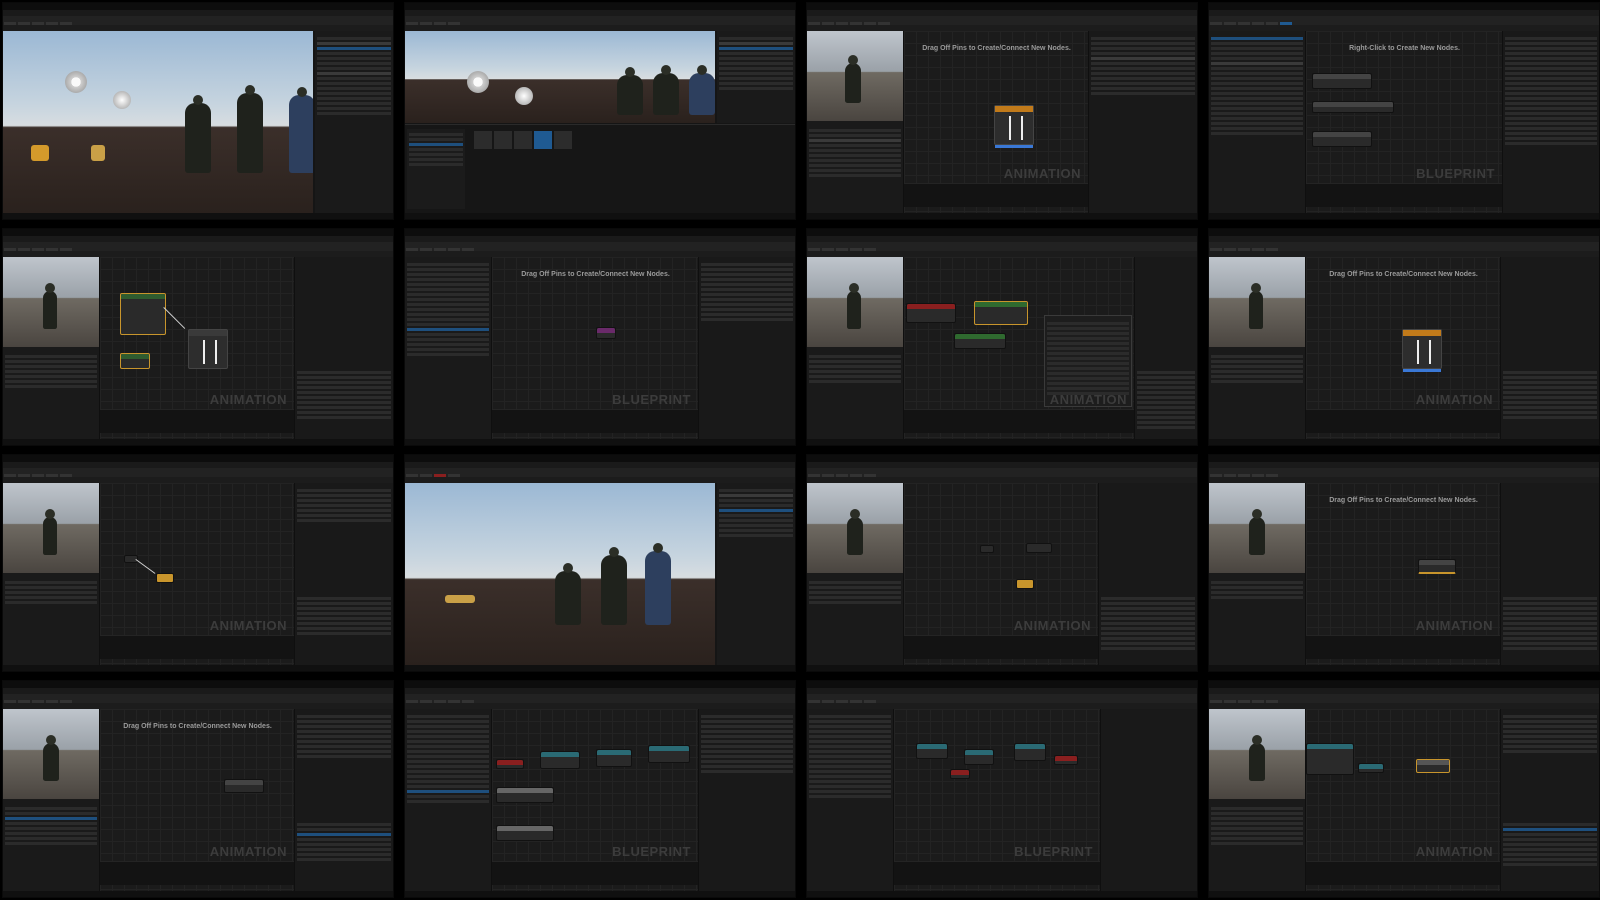  What do you see at coordinates (987, 549) in the screenshot?
I see `entry-node` at bounding box center [987, 549].